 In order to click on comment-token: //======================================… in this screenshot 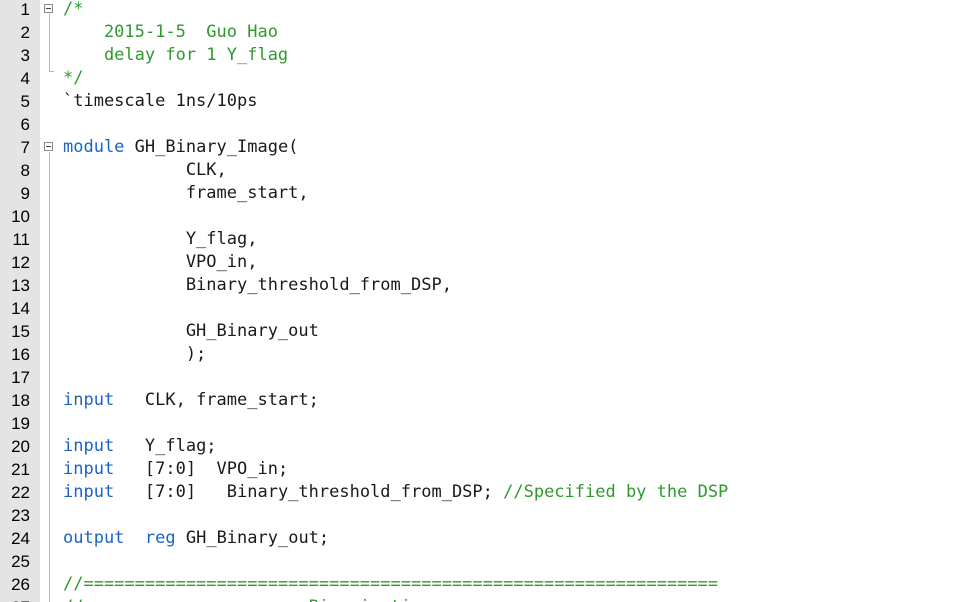, I will do `click(391, 584)`.